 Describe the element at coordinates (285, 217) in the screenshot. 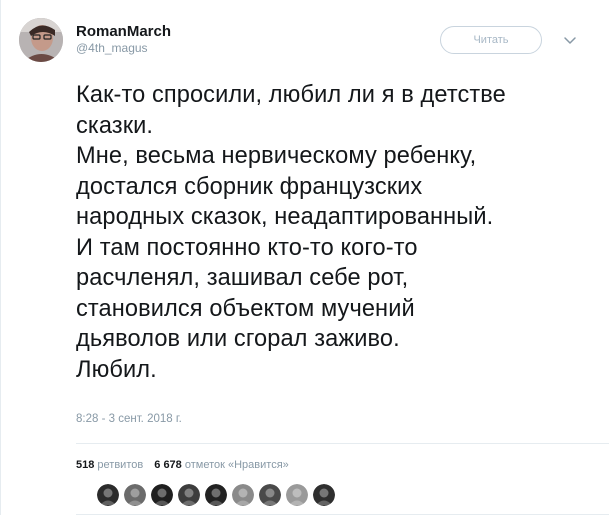

I see `tweet-text-line: народных сказок, неадаптированный.` at that location.